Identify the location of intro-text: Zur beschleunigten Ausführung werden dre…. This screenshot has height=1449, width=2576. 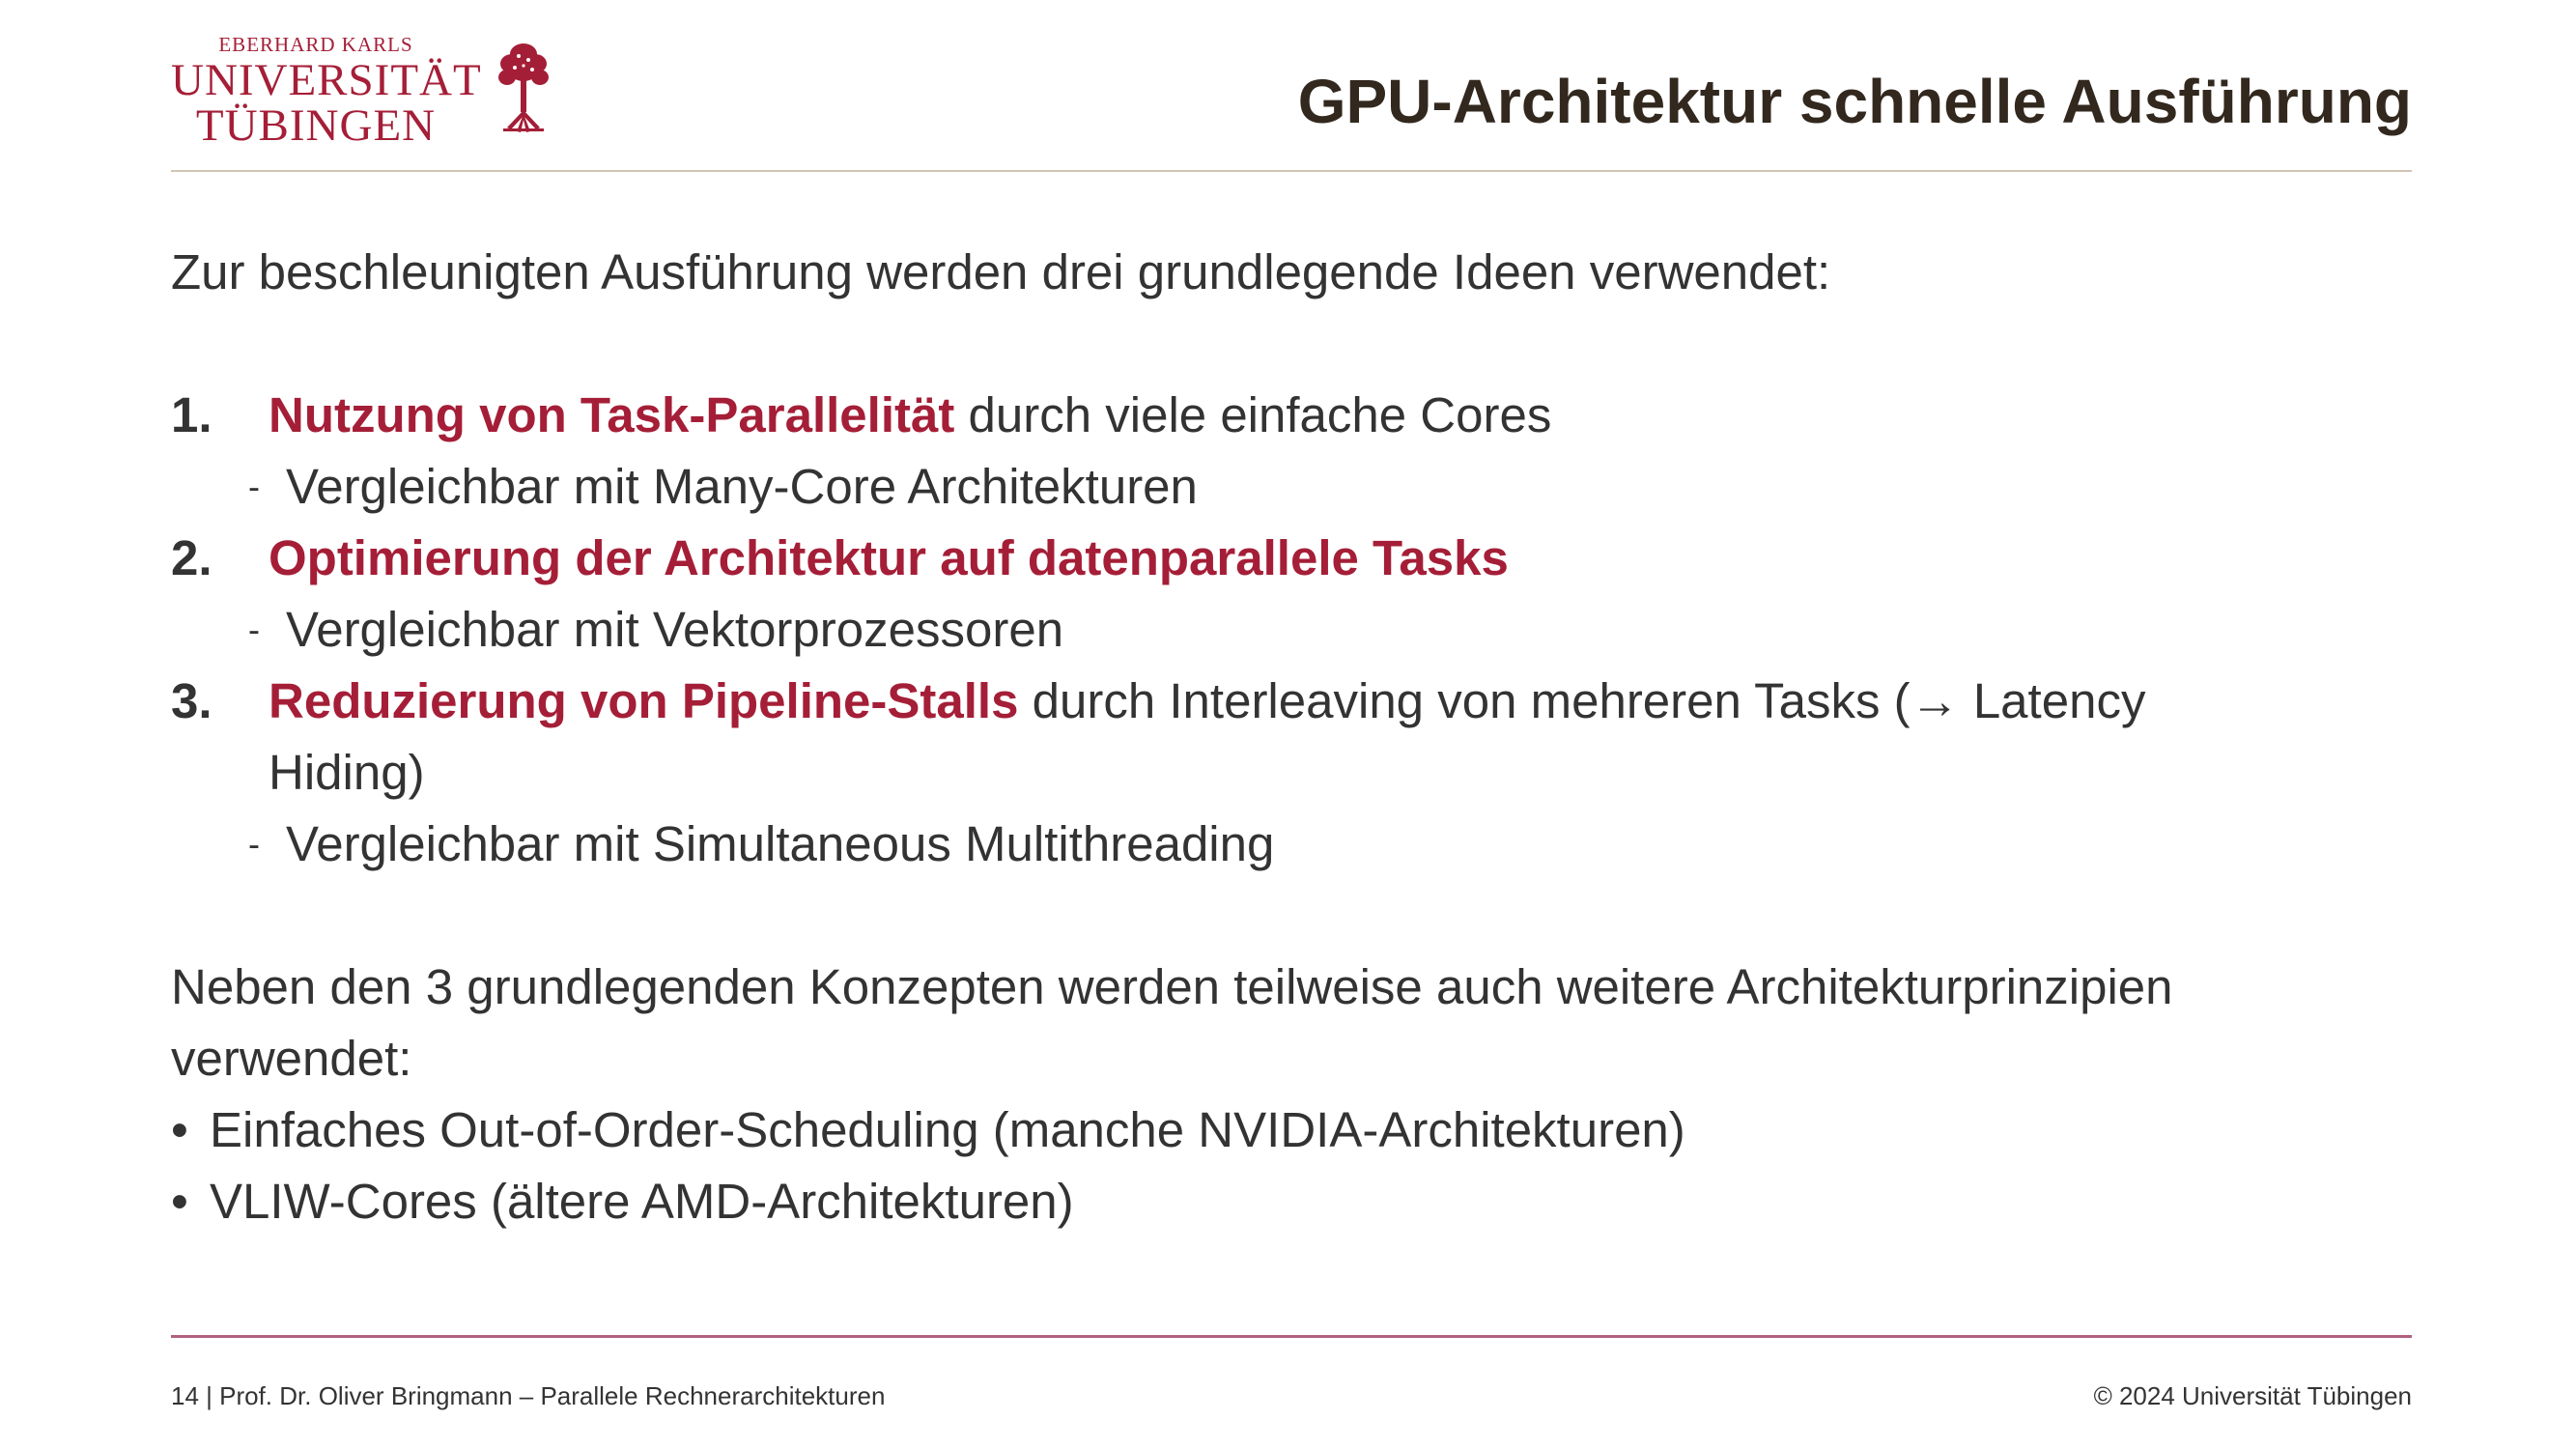
(1001, 271).